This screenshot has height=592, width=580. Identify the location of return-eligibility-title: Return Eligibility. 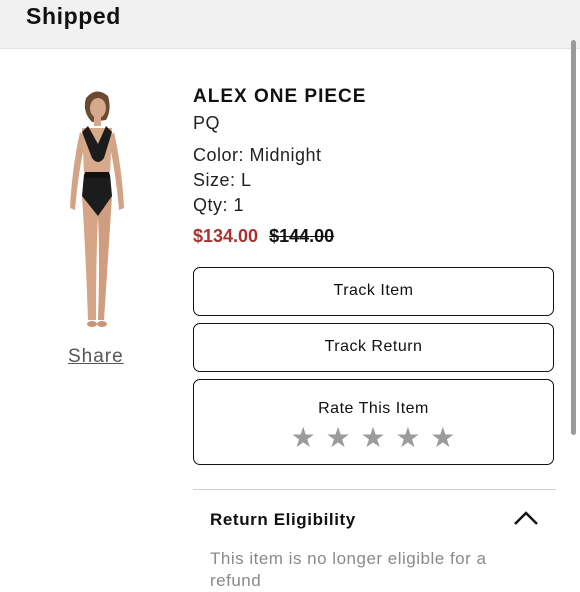
(283, 520).